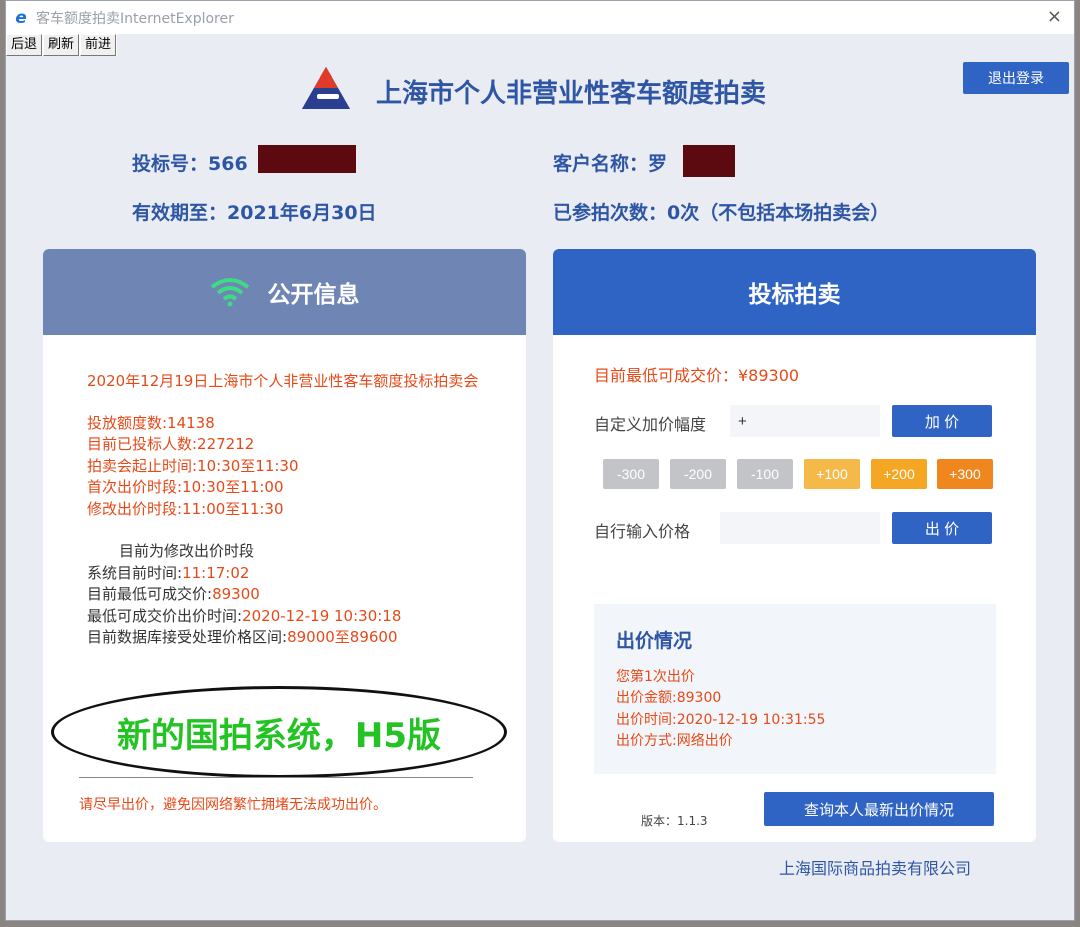  Describe the element at coordinates (669, 698) in the screenshot. I see `bid-record-amount: 出价金额:89300` at that location.